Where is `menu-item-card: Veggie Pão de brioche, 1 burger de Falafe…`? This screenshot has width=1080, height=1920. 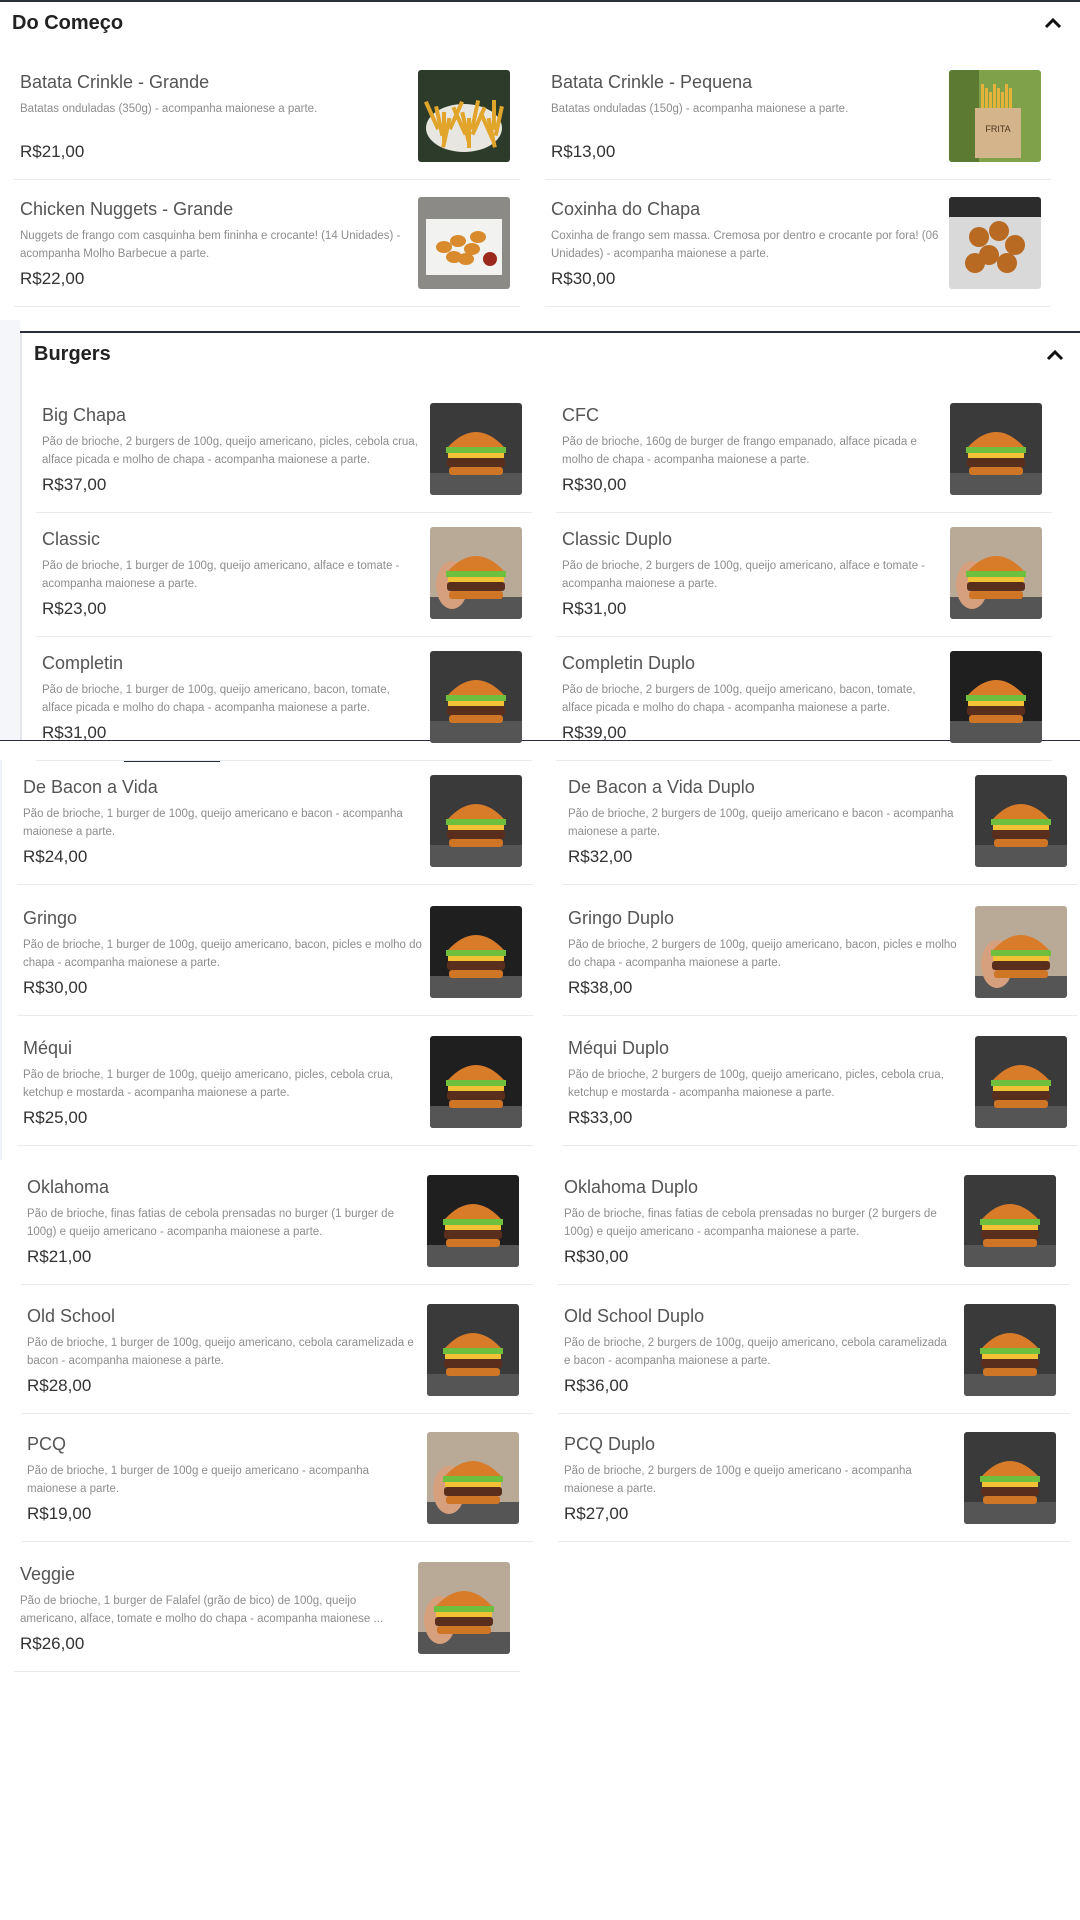 menu-item-card: Veggie Pão de brioche, 1 burger de Falafe… is located at coordinates (267, 1617).